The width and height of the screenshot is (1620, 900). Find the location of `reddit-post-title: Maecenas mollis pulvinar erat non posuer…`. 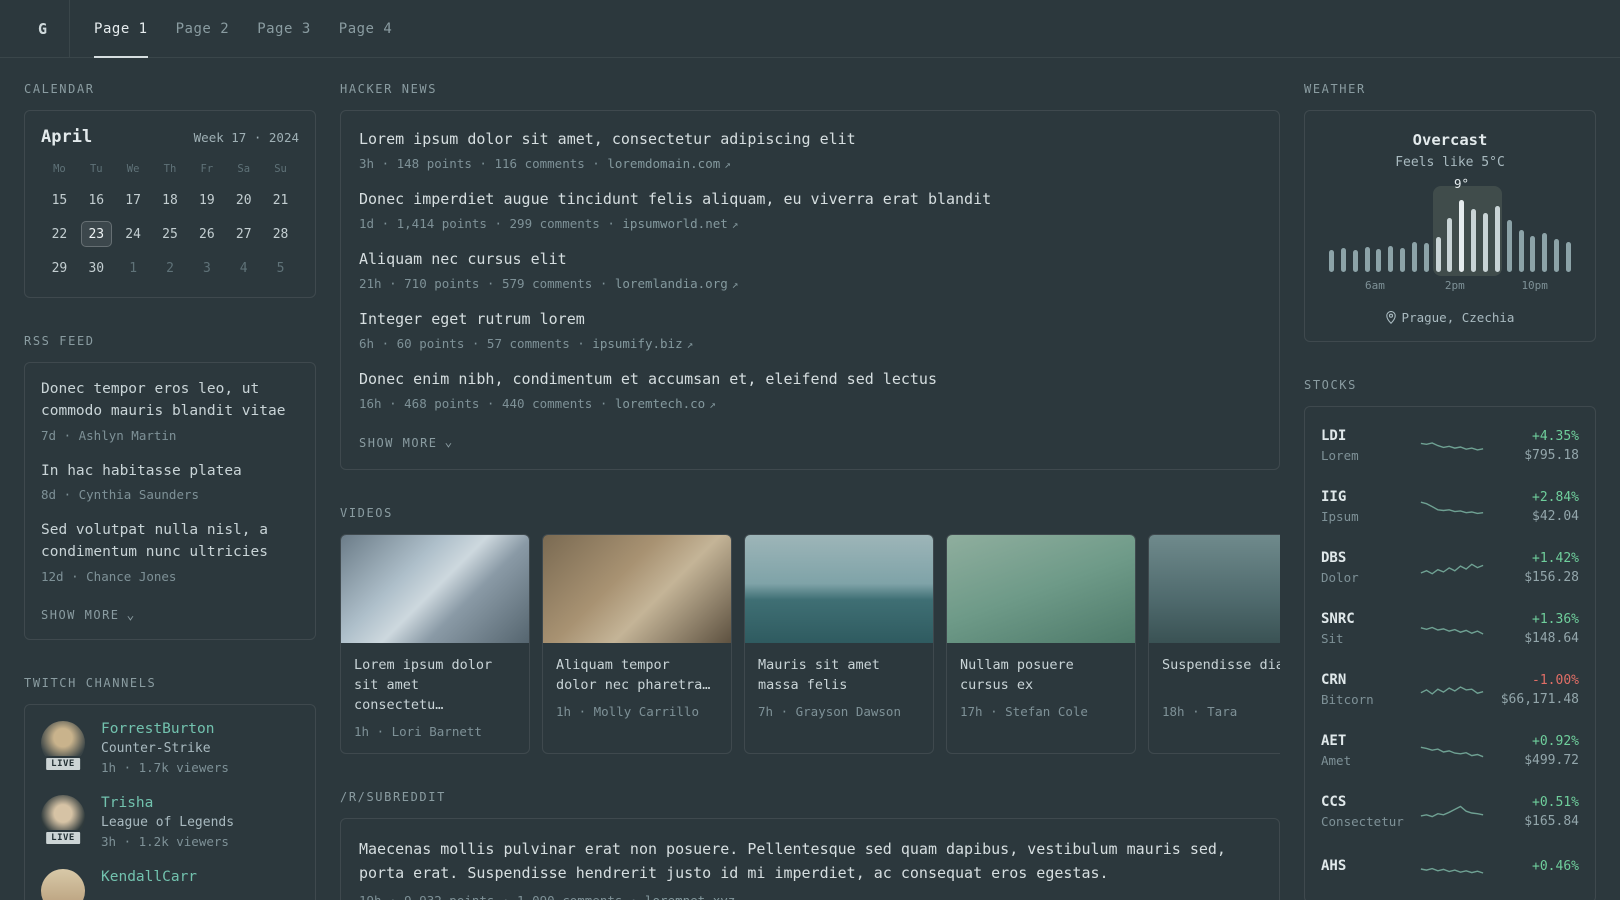

reddit-post-title: Maecenas mollis pulvinar erat non posuer… is located at coordinates (810, 861).